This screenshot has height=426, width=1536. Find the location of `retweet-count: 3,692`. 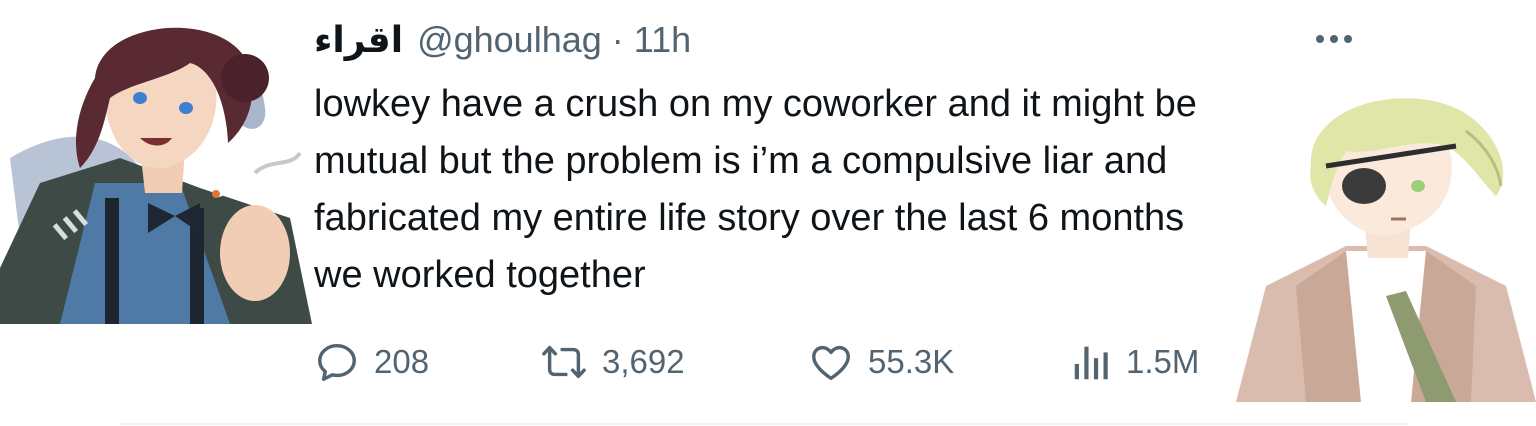

retweet-count: 3,692 is located at coordinates (643, 361).